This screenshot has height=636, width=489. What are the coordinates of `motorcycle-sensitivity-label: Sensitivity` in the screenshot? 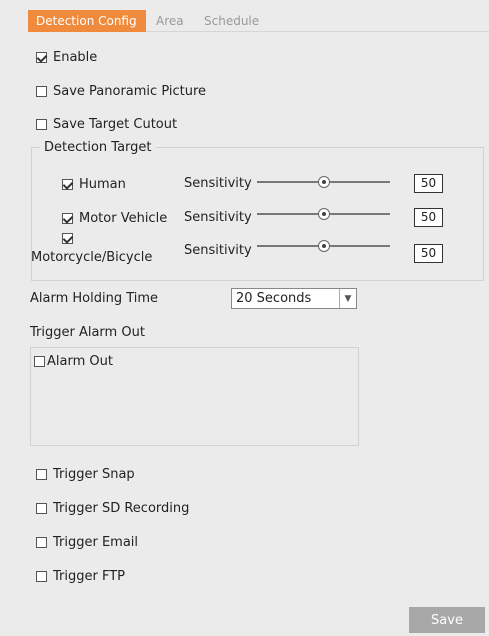 It's located at (218, 250).